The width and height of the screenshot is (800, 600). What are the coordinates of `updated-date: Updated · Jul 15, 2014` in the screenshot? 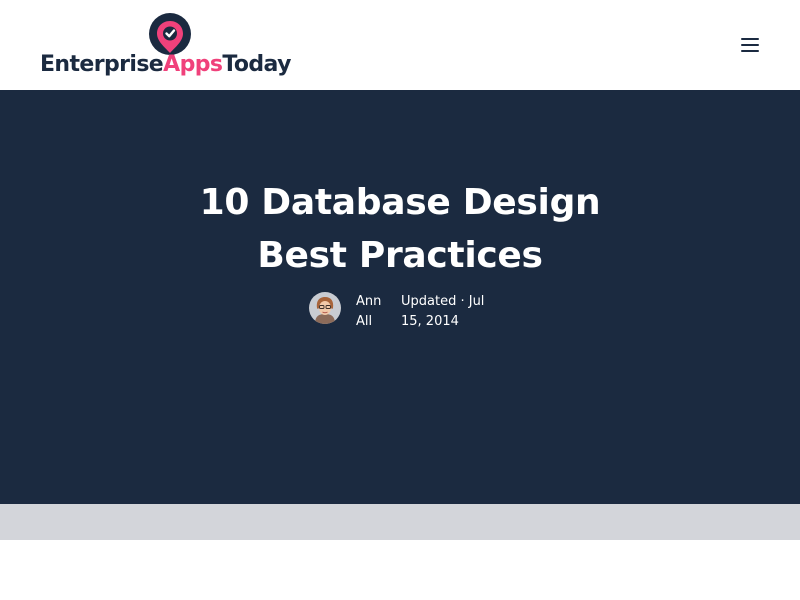 It's located at (451, 312).